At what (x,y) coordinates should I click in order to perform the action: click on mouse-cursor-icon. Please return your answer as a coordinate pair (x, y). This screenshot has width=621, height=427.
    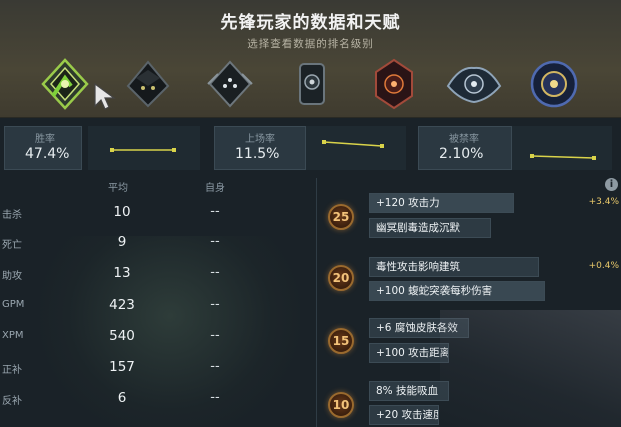
    Looking at the image, I should click on (105, 96).